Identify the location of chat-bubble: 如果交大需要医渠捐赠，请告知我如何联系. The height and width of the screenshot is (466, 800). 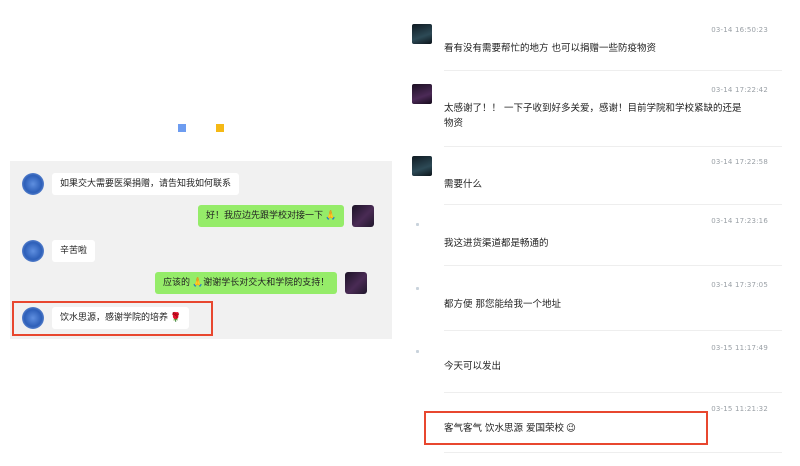
(146, 184).